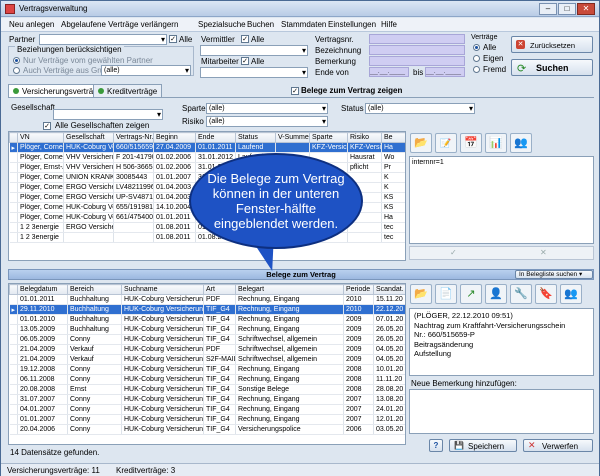 This screenshot has height=476, width=600. Describe the element at coordinates (328, 137) in the screenshot. I see `col-sparte: Sparte` at that location.